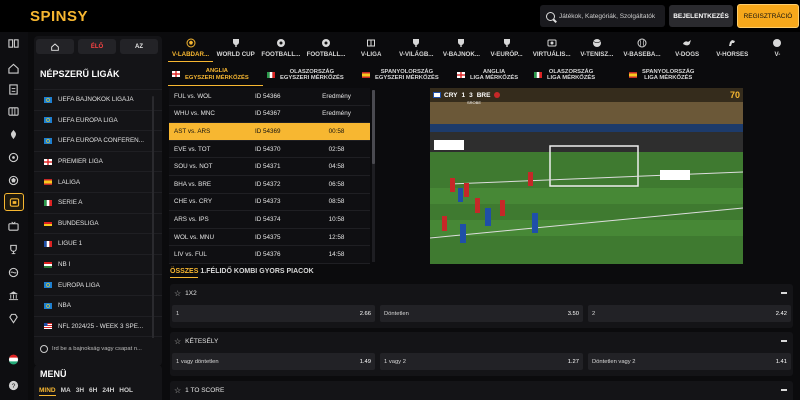  Describe the element at coordinates (273, 313) in the screenshot. I see `odds-button: 1 2.66` at that location.